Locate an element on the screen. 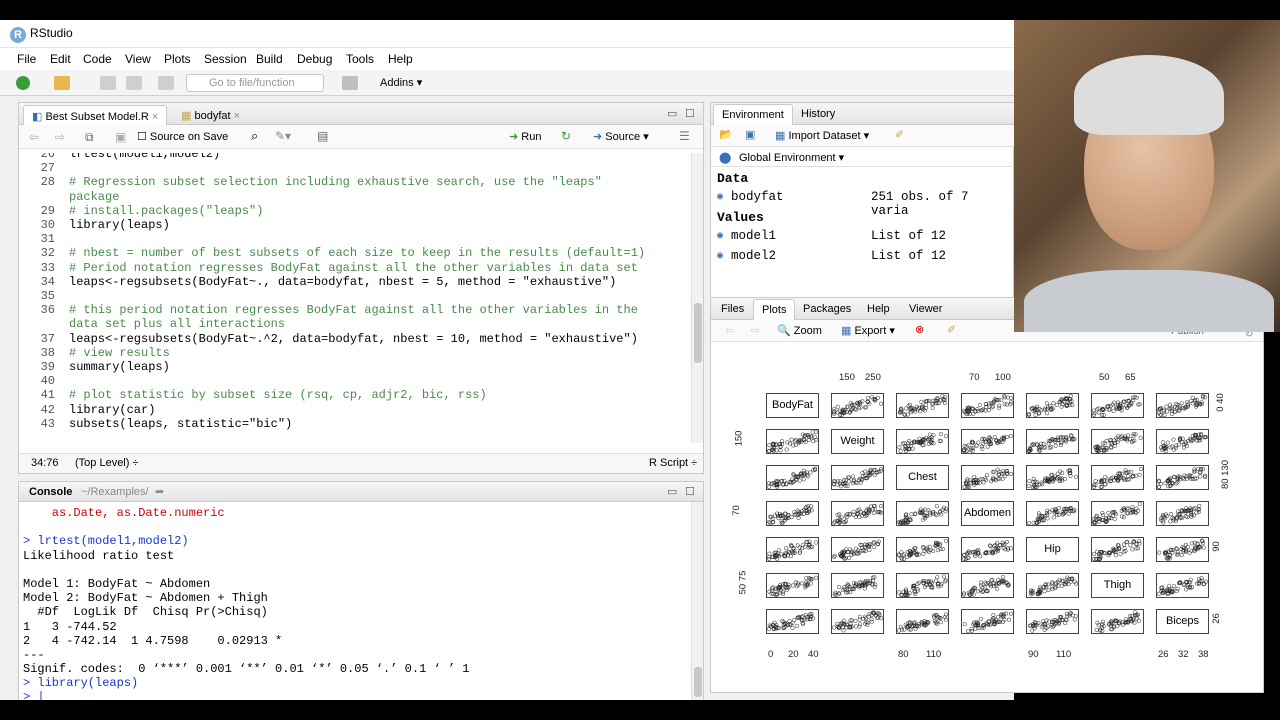 Image resolution: width=1280 pixels, height=720 pixels. show-in-window-icon: ⧉ is located at coordinates (89, 137).